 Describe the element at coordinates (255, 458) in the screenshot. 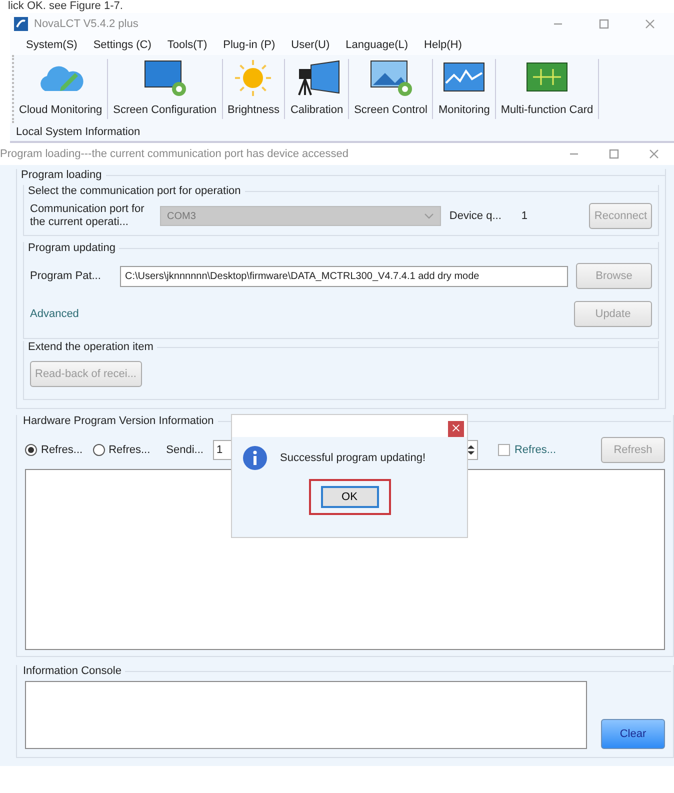

I see `info-icon` at that location.